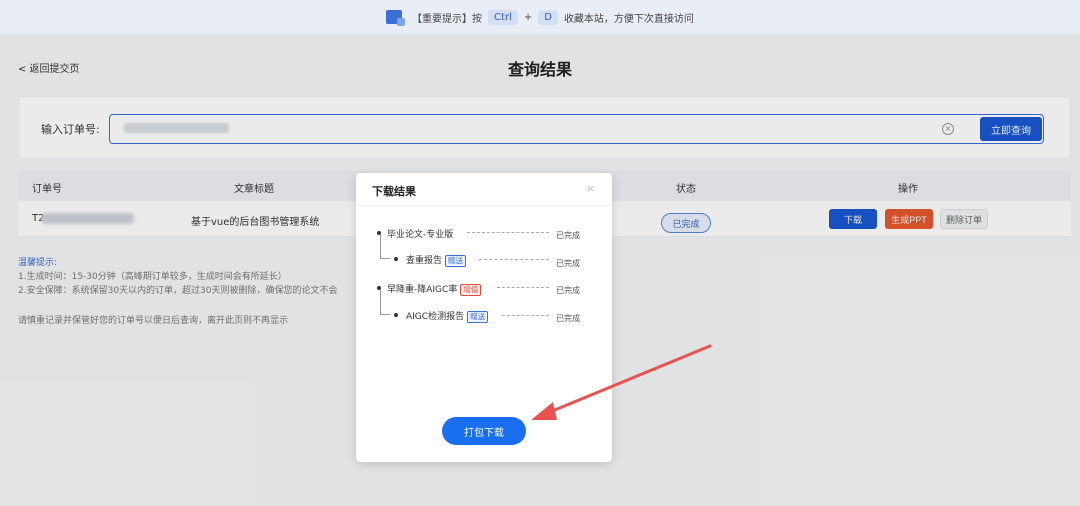 This screenshot has width=1080, height=506. I want to click on key-plus: +, so click(528, 17).